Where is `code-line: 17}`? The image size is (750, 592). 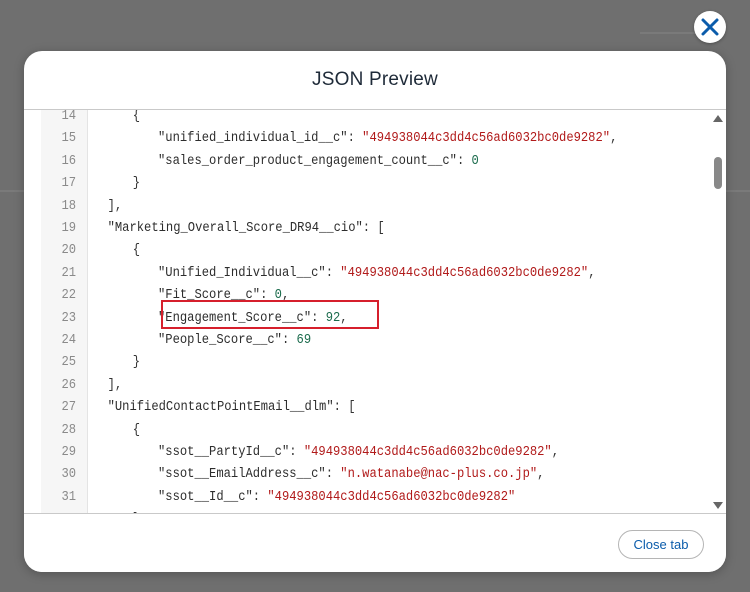
code-line: 17} is located at coordinates (342, 184).